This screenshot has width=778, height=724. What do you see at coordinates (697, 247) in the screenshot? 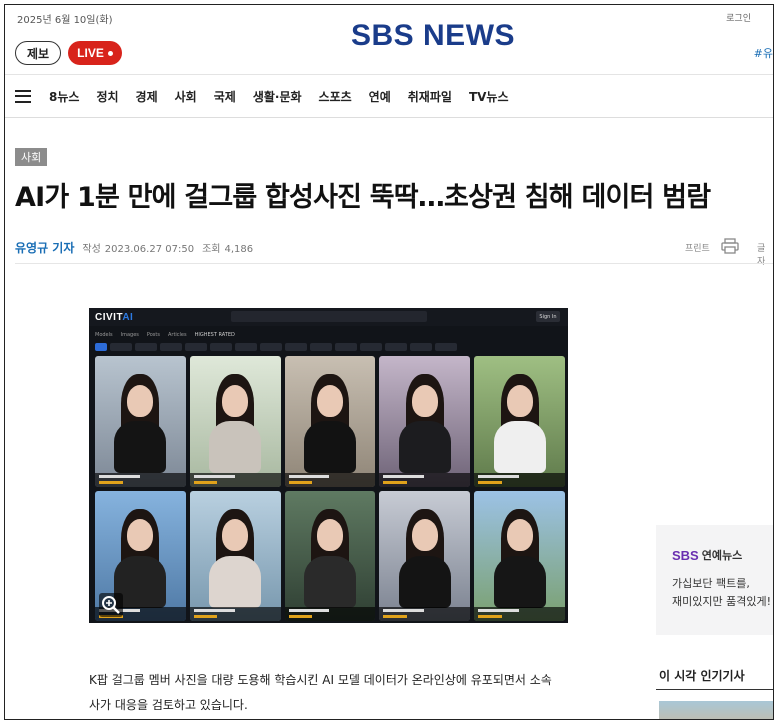
I see `print-label: 프린트` at bounding box center [697, 247].